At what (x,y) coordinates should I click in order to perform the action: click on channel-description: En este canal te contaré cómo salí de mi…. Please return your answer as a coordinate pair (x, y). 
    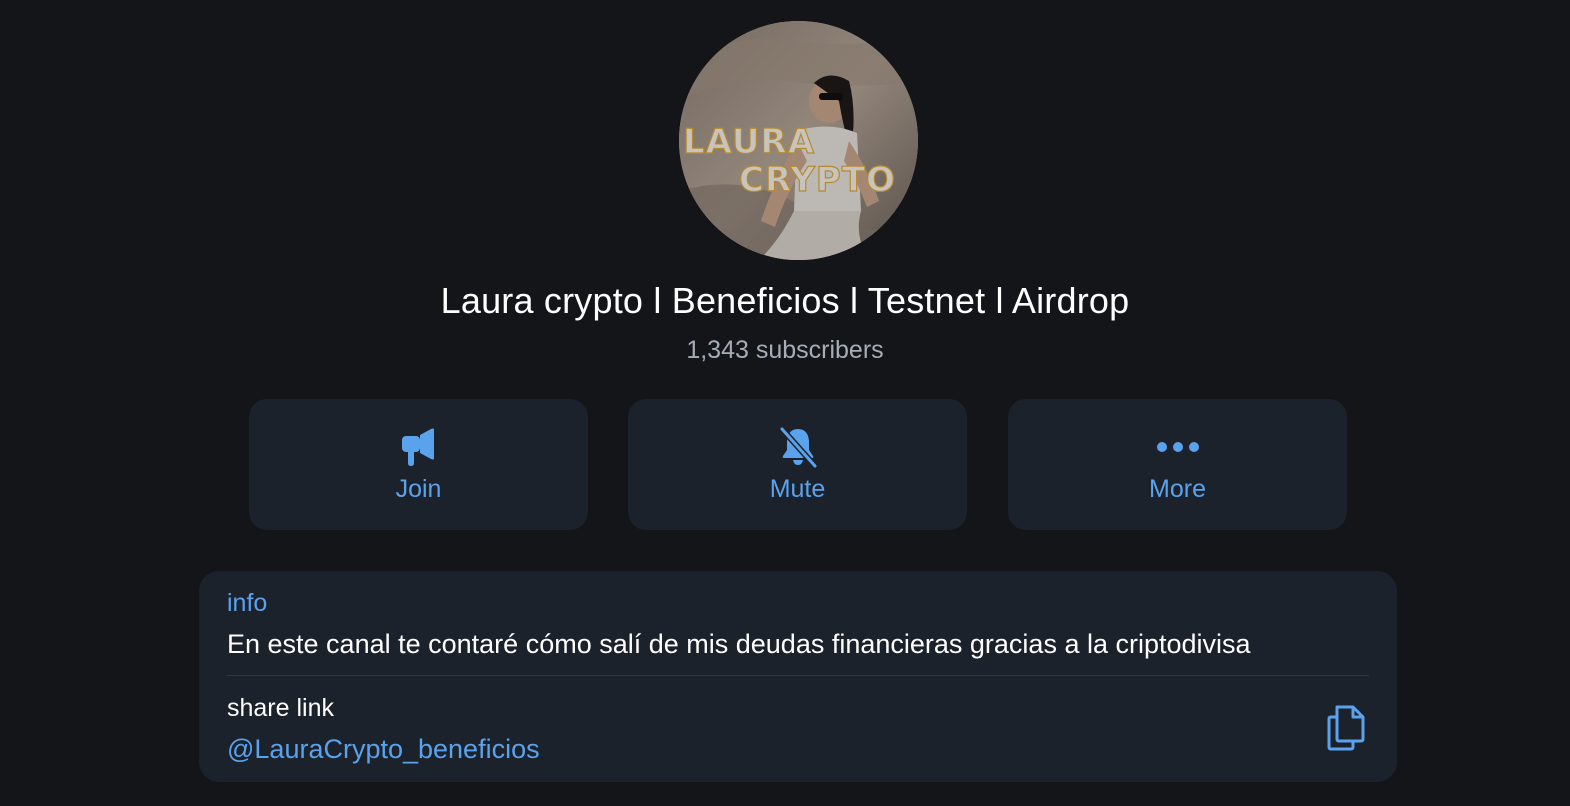
    Looking at the image, I should click on (739, 644).